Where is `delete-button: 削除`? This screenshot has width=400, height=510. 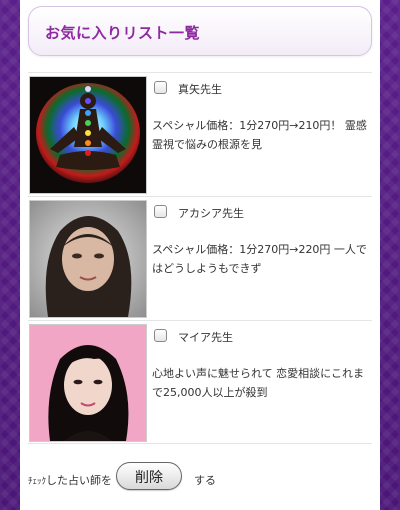 delete-button: 削除 is located at coordinates (149, 476).